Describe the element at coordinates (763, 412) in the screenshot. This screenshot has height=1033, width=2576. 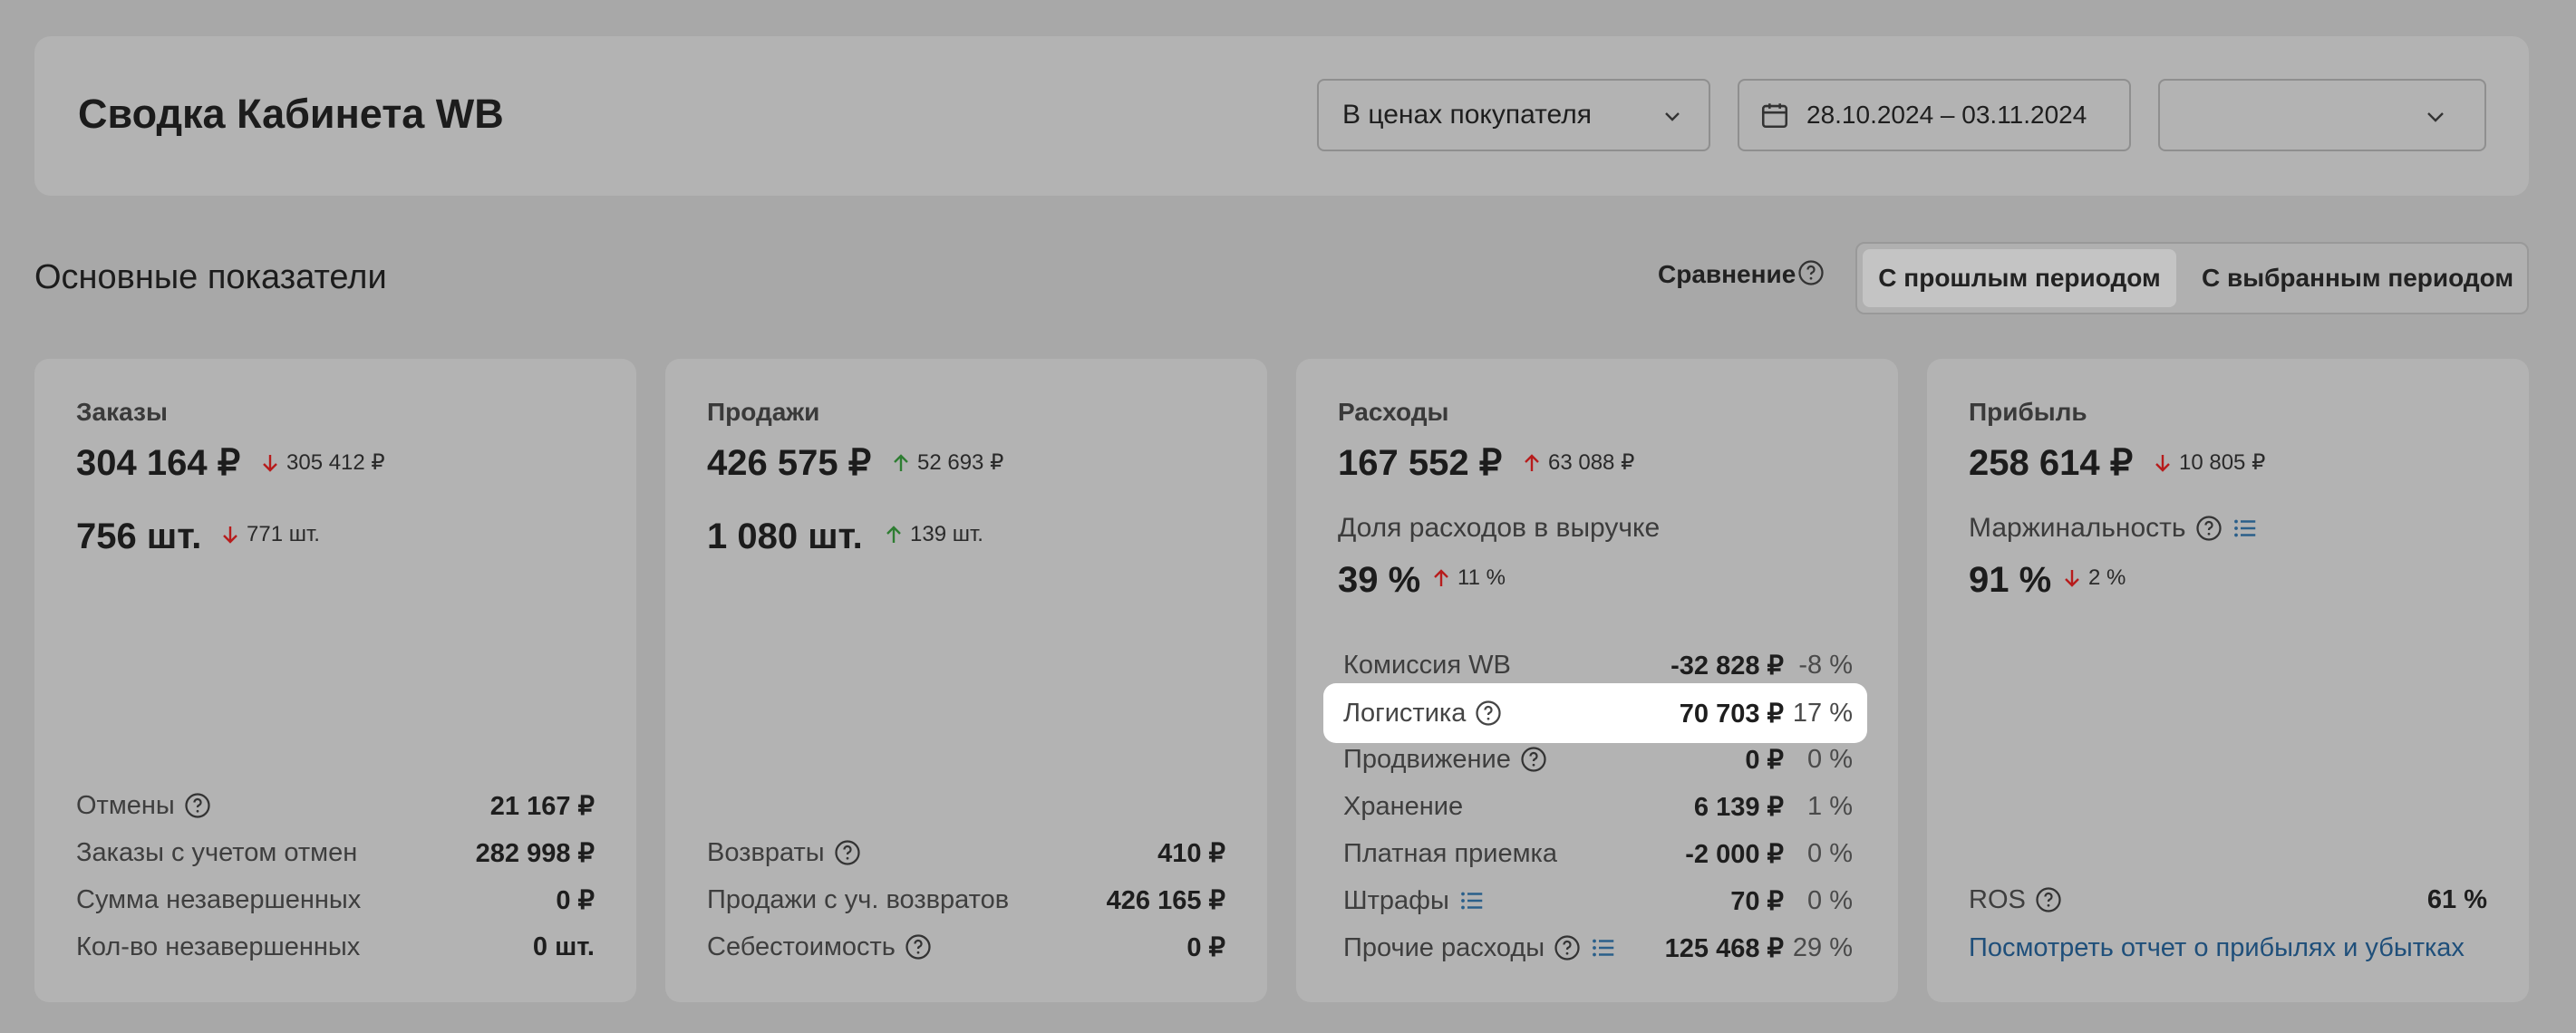
I see `card-title: Продажи` at that location.